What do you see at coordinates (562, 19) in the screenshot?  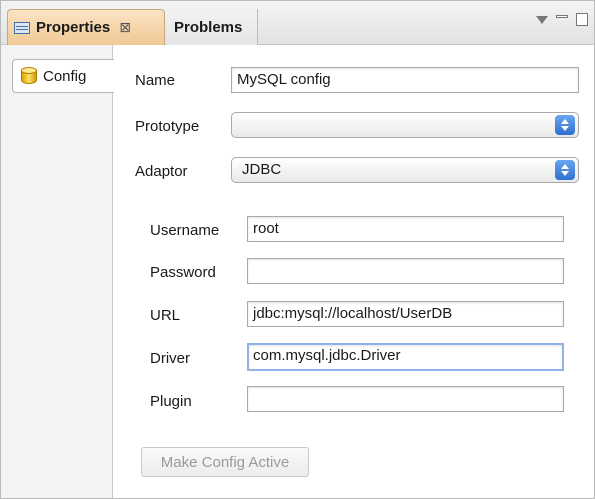 I see `view-controls` at bounding box center [562, 19].